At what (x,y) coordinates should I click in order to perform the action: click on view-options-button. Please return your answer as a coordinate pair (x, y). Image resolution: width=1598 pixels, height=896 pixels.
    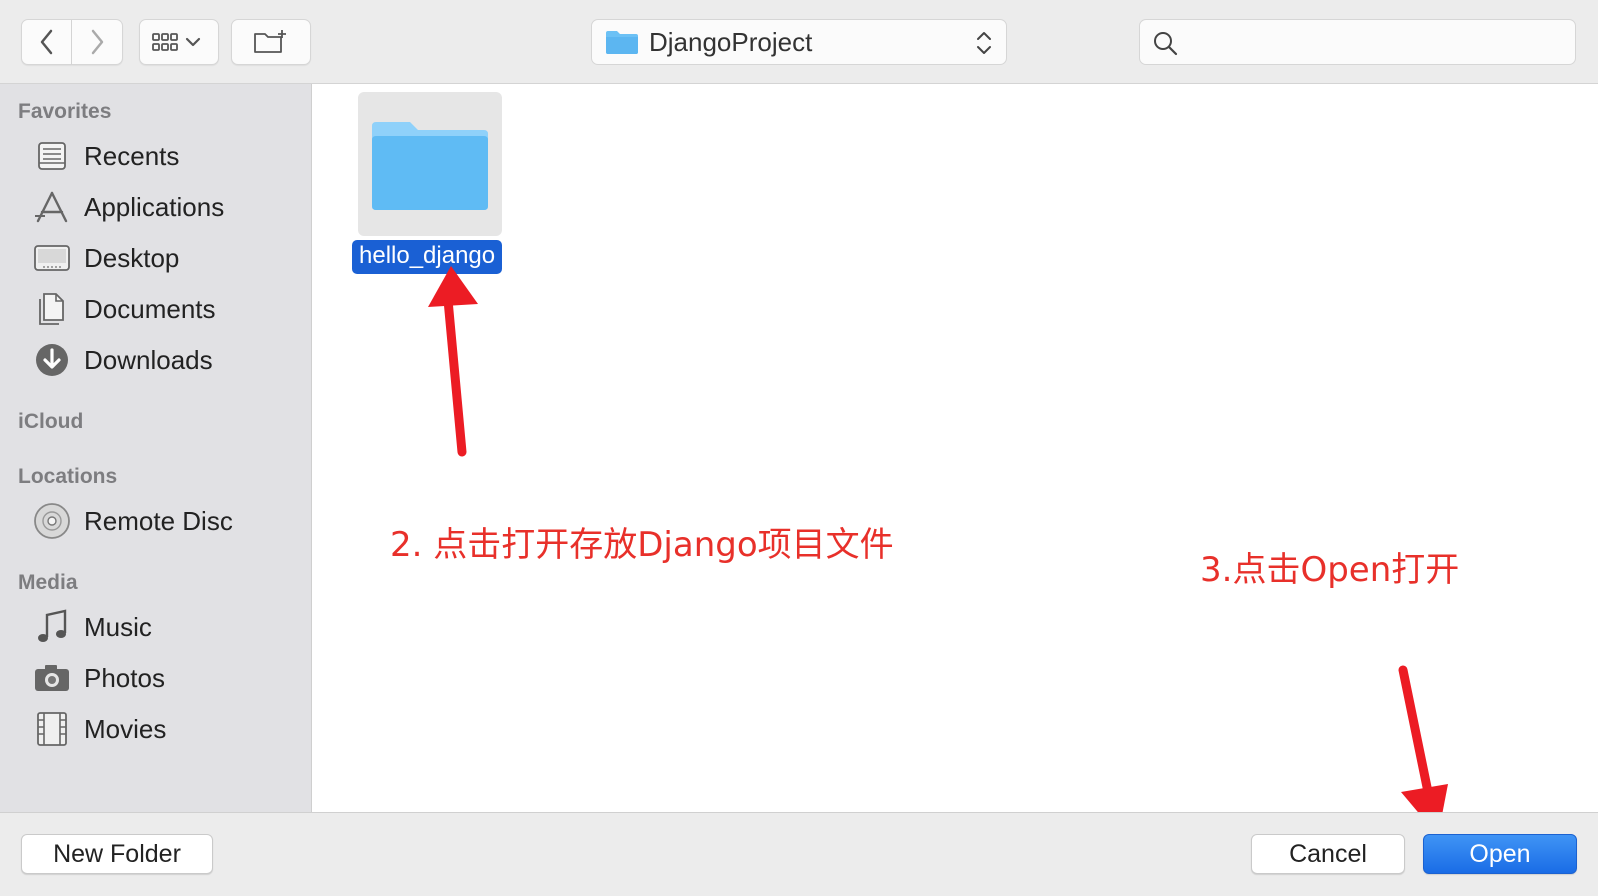
    Looking at the image, I should click on (179, 42).